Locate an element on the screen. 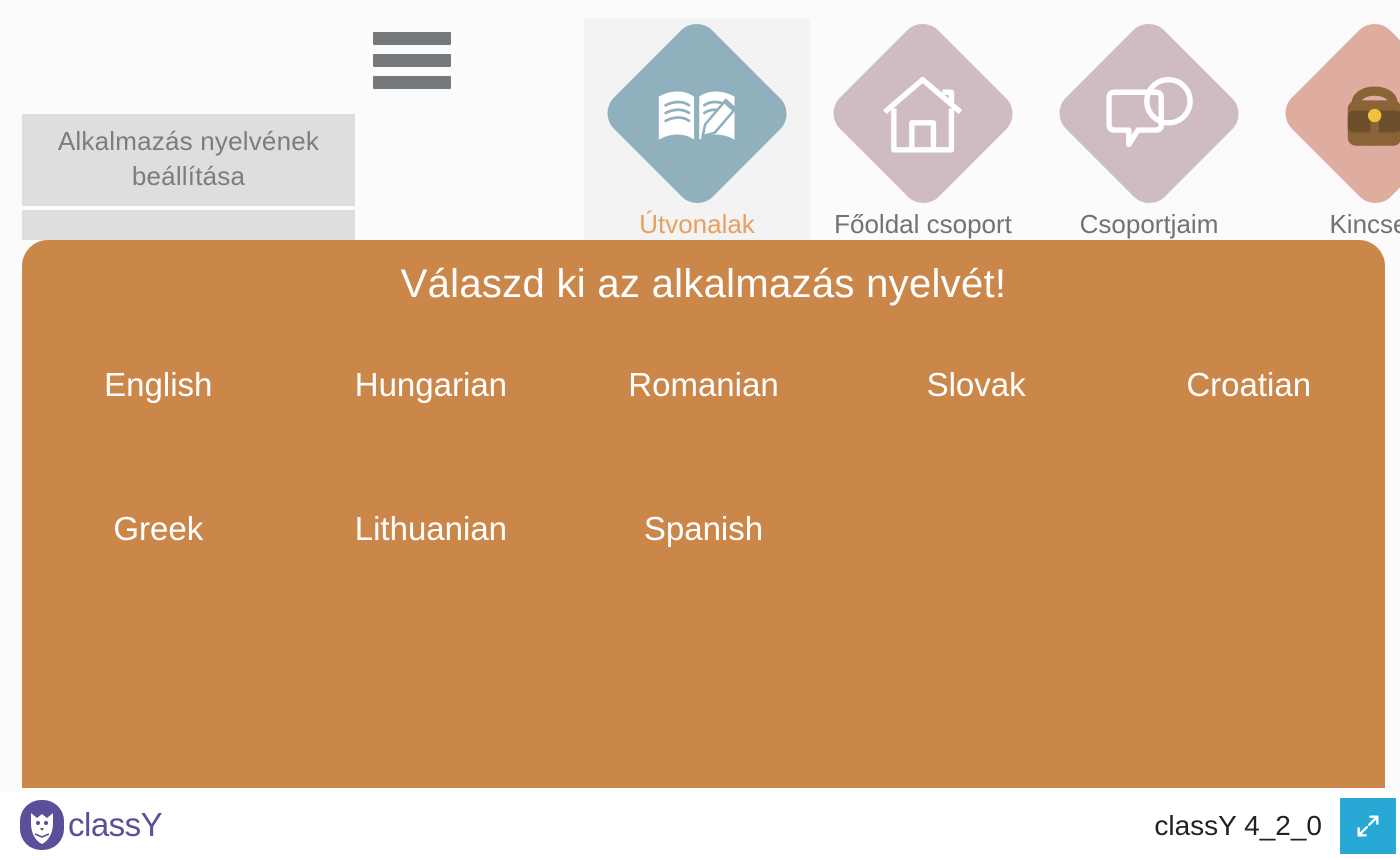 The image size is (1400, 860). sidebar-item-partial is located at coordinates (188, 225).